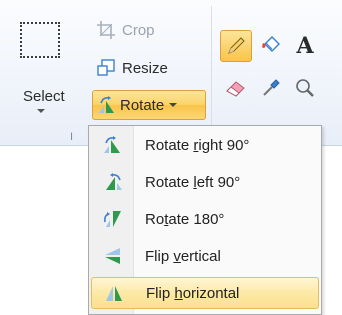 Image resolution: width=342 pixels, height=315 pixels. Describe the element at coordinates (106, 67) in the screenshot. I see `resize-icon` at that location.